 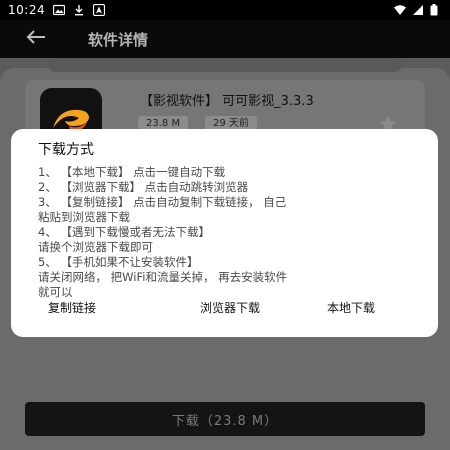 What do you see at coordinates (79, 10) in the screenshot?
I see `download-icon` at bounding box center [79, 10].